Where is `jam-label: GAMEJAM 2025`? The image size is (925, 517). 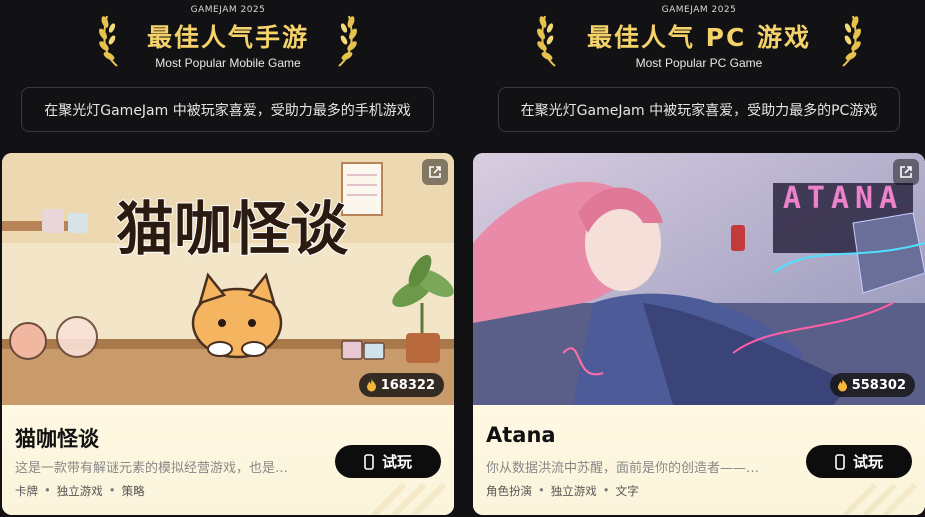
jam-label: GAMEJAM 2025 is located at coordinates (228, 10).